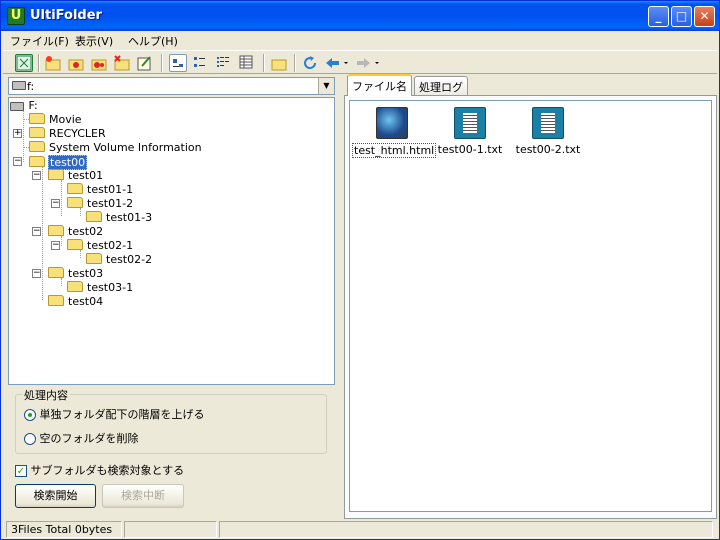 This screenshot has height=540, width=720. What do you see at coordinates (94, 41) in the screenshot?
I see `menu-view: 表示(V)` at bounding box center [94, 41].